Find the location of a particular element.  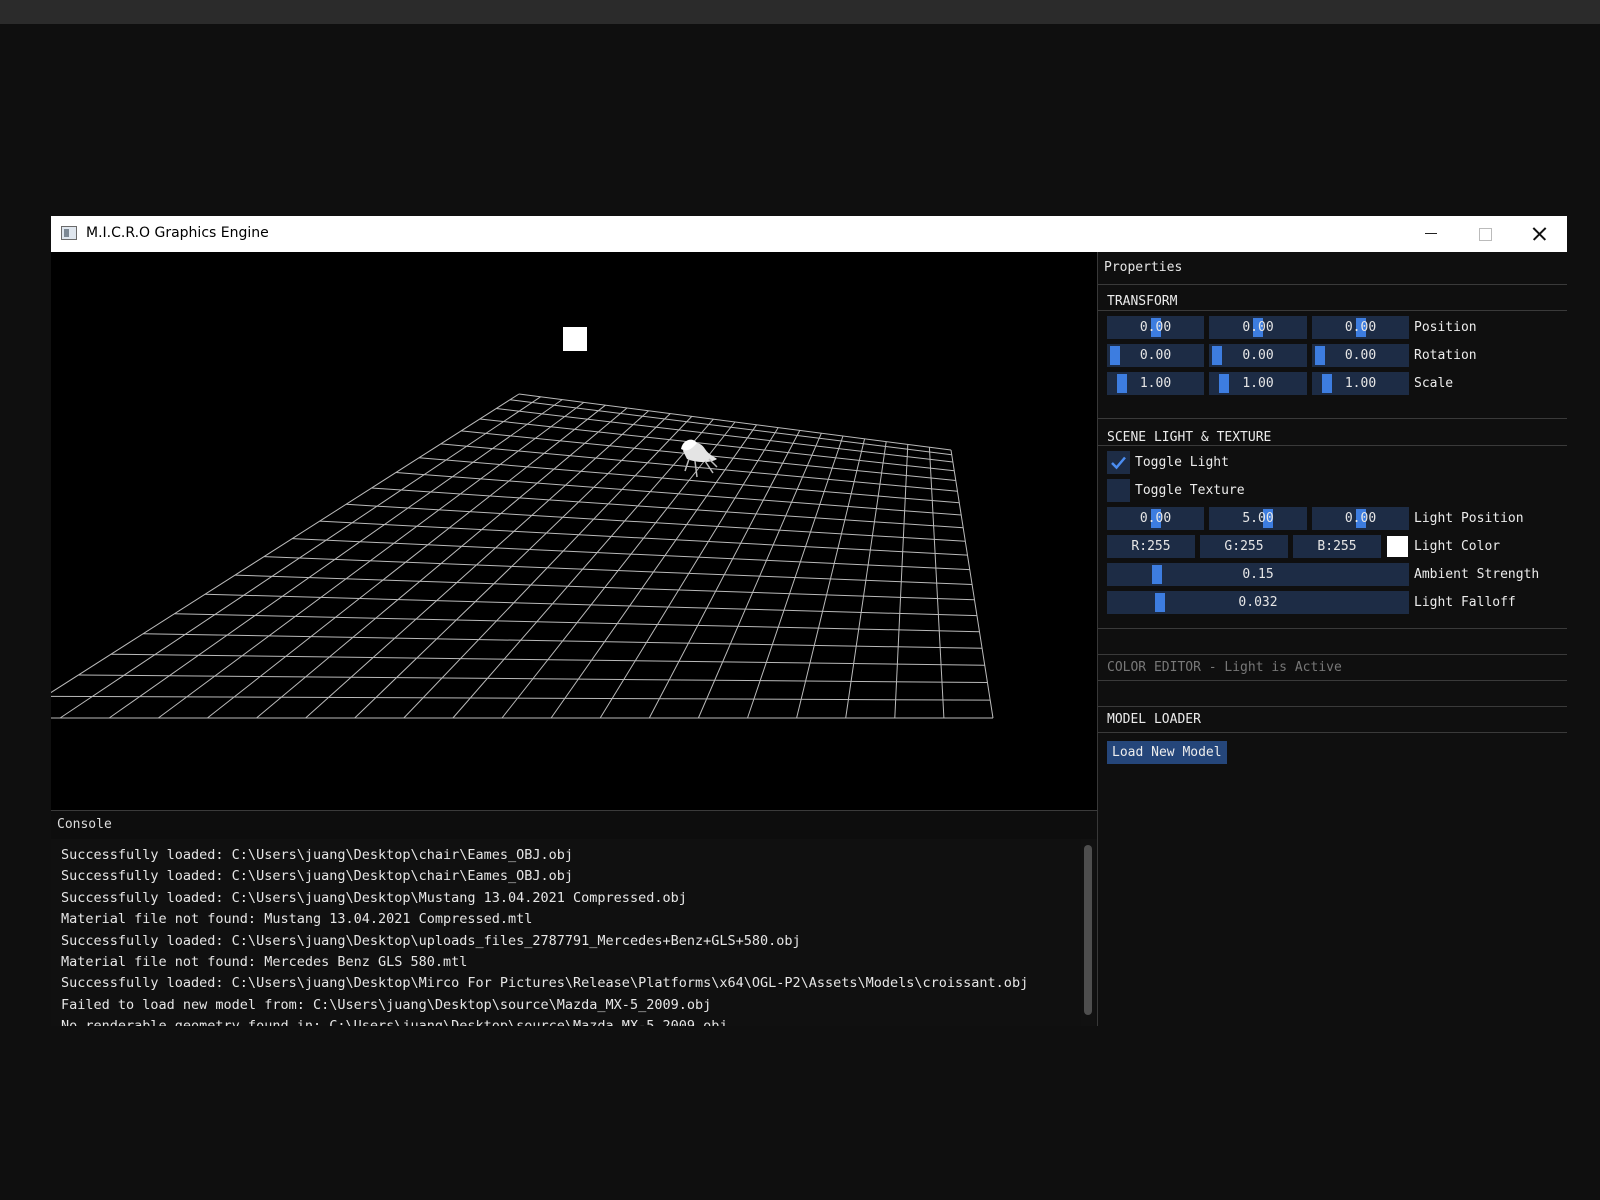

light-position-y-field: 5.00 is located at coordinates (1258, 518).